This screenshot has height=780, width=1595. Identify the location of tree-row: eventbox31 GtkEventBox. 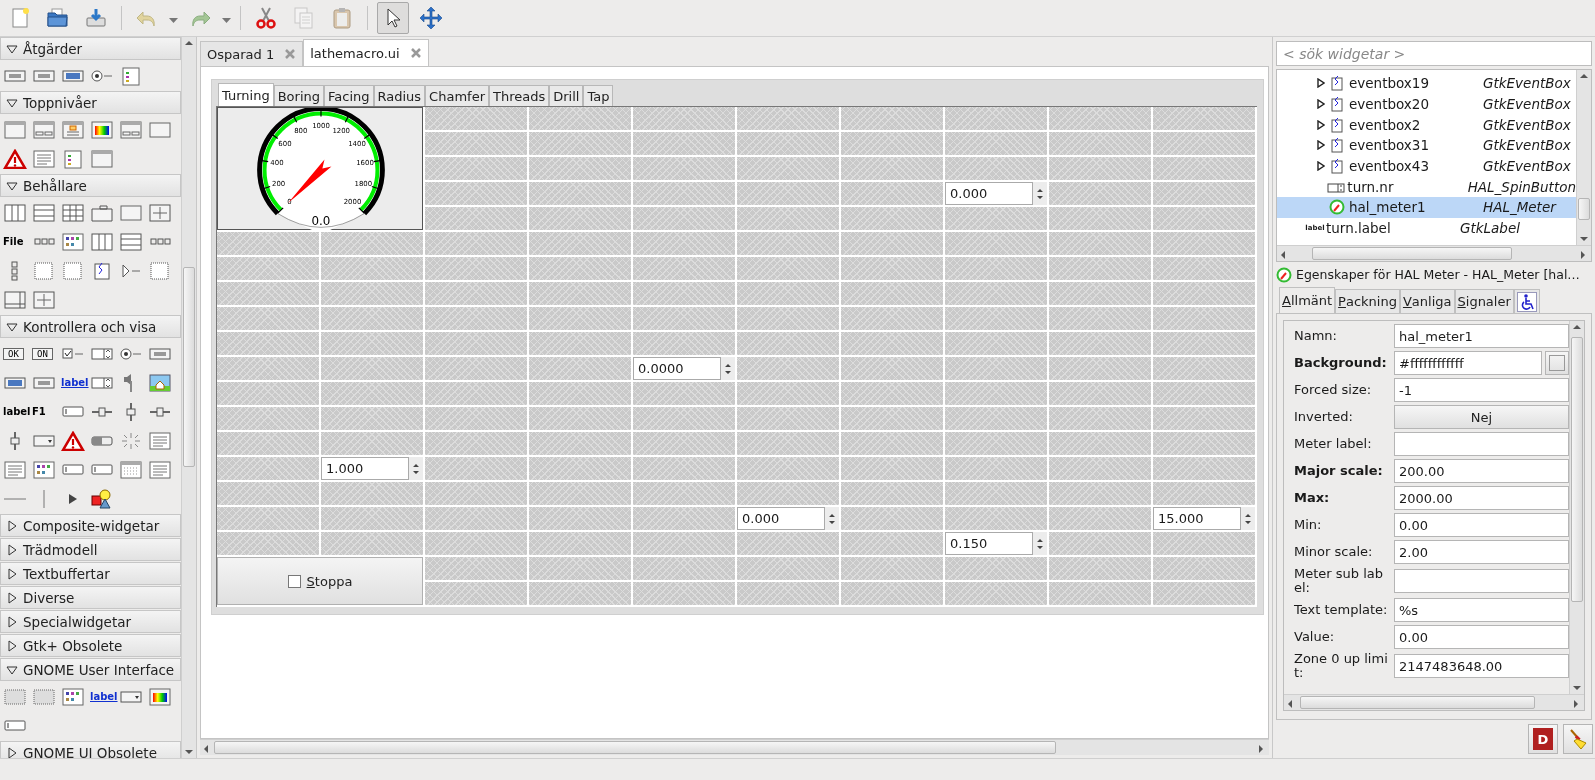
(1426, 145).